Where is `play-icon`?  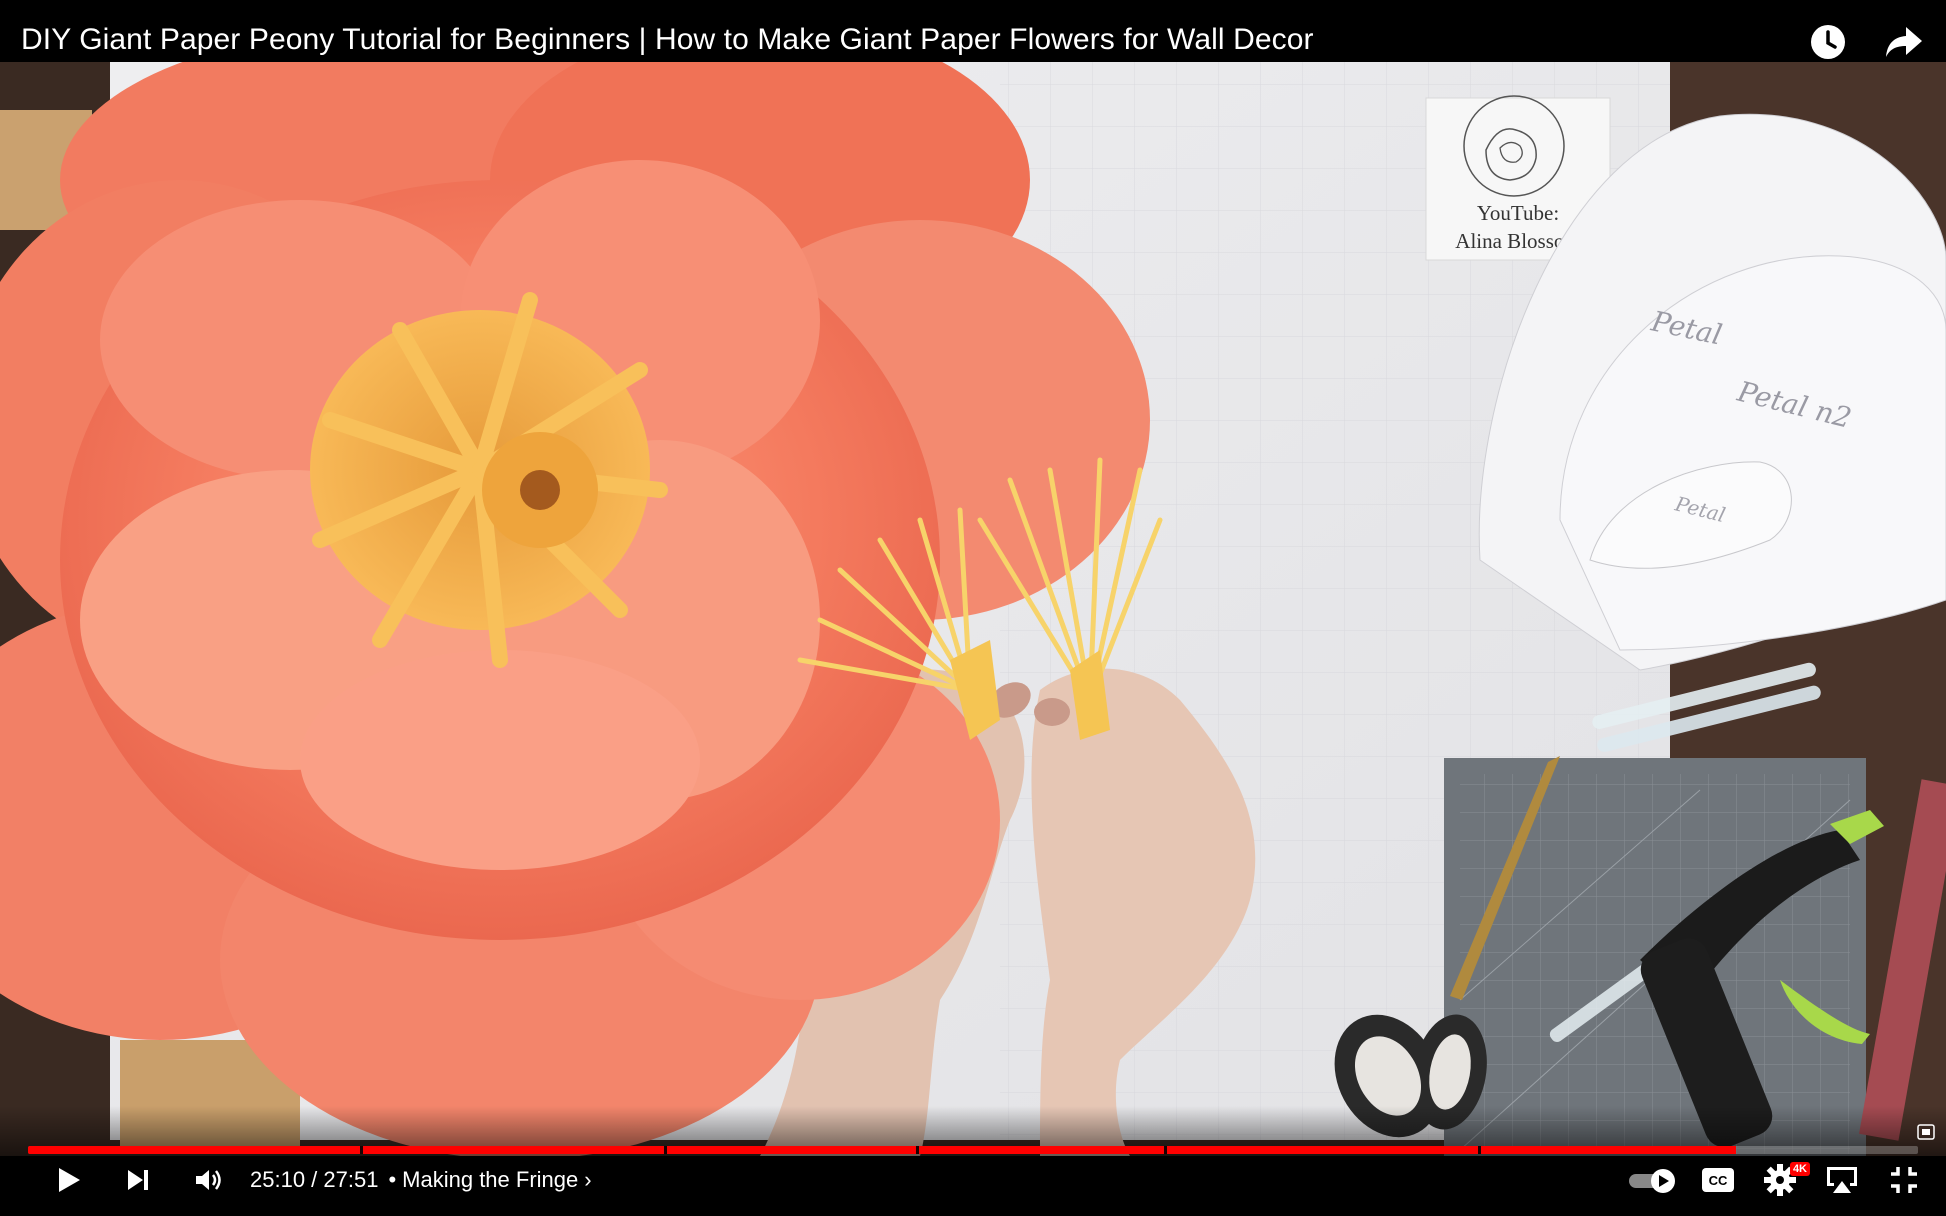 play-icon is located at coordinates (69, 1180).